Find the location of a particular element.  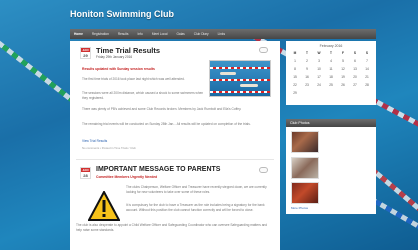

post-highlight: Committee Members Urgently Needed is located at coordinates (127, 177).